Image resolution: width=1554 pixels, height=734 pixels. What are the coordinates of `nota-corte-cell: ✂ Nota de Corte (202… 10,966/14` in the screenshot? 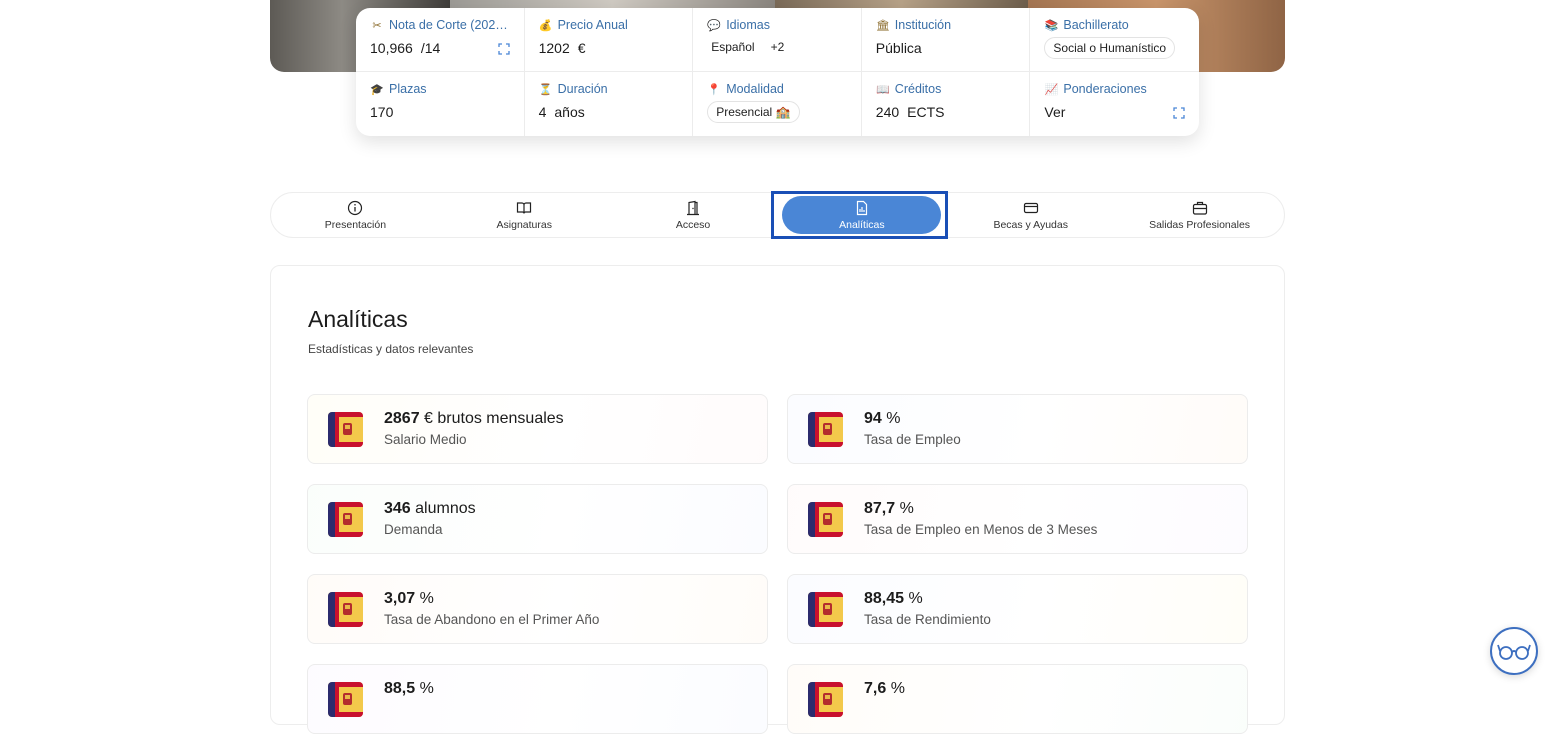 It's located at (440, 40).